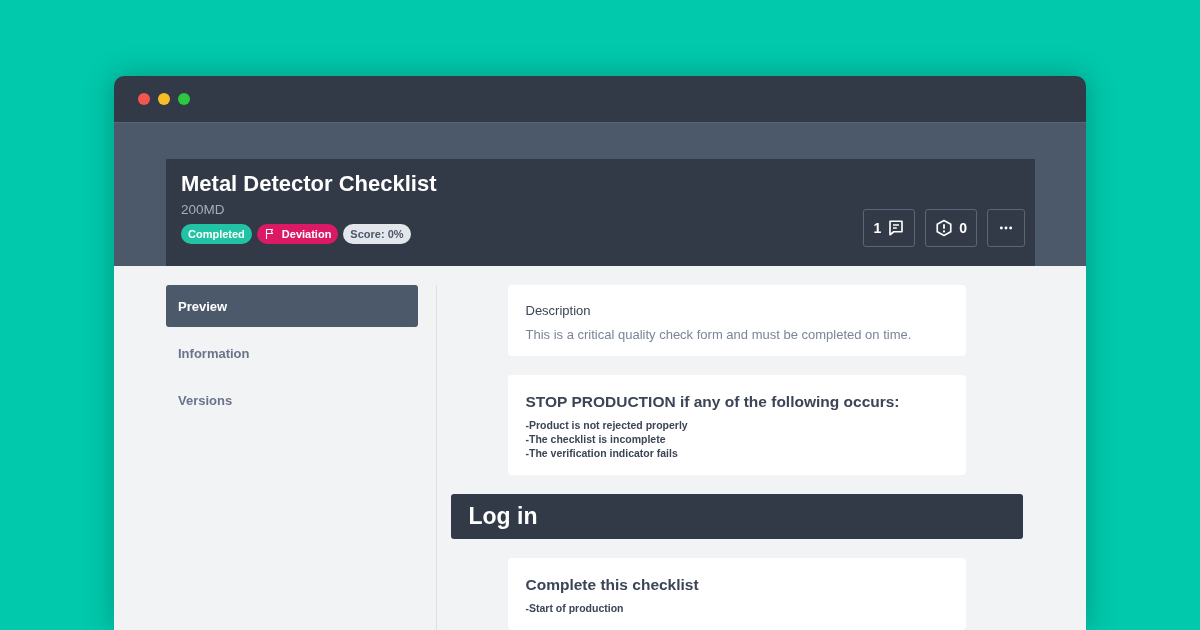 Image resolution: width=1200 pixels, height=630 pixels. Describe the element at coordinates (203, 209) in the screenshot. I see `checklist-code: 200MD` at that location.